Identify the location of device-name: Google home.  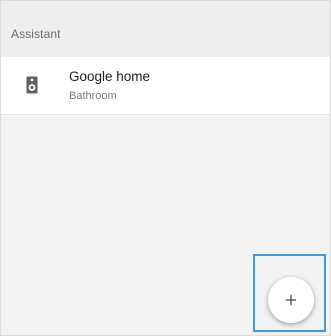
(110, 76).